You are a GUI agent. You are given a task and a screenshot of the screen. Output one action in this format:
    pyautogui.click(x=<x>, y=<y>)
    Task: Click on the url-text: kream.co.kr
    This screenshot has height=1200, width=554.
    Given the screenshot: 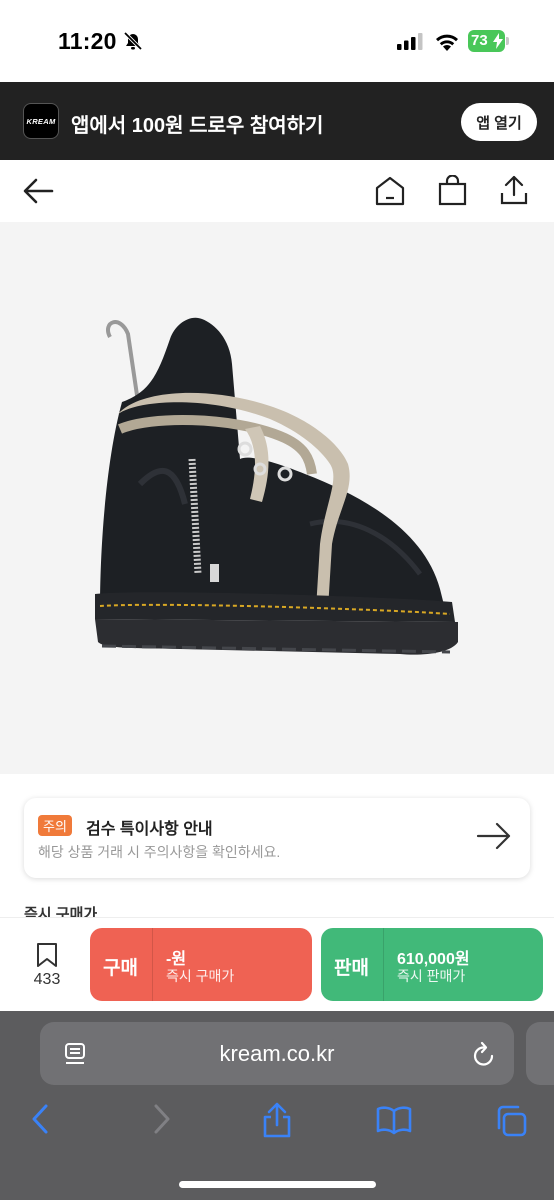 What is the action you would take?
    pyautogui.click(x=277, y=1053)
    